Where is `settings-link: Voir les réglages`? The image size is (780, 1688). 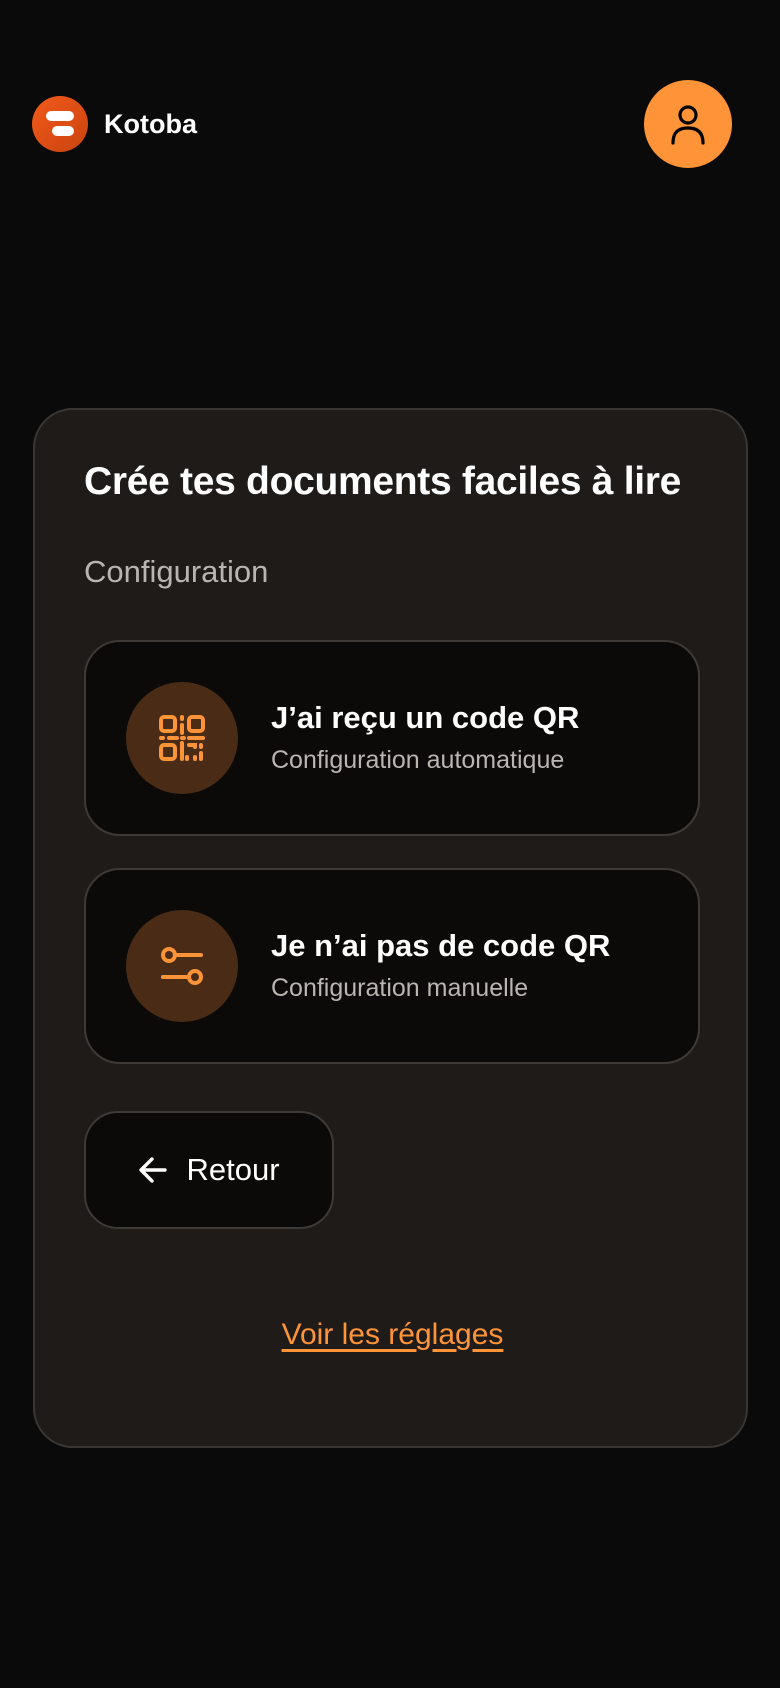
settings-link: Voir les réglages is located at coordinates (392, 1335).